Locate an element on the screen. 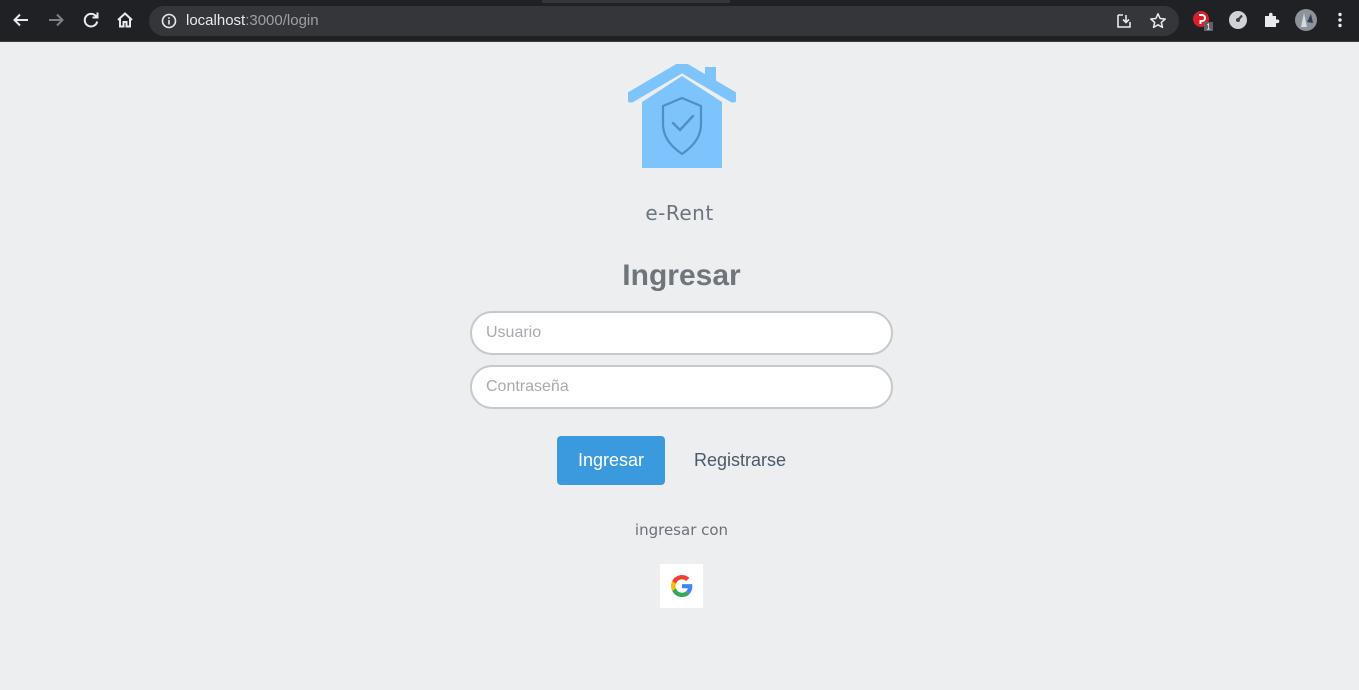  url-text: localhost:3000/login is located at coordinates (252, 21).